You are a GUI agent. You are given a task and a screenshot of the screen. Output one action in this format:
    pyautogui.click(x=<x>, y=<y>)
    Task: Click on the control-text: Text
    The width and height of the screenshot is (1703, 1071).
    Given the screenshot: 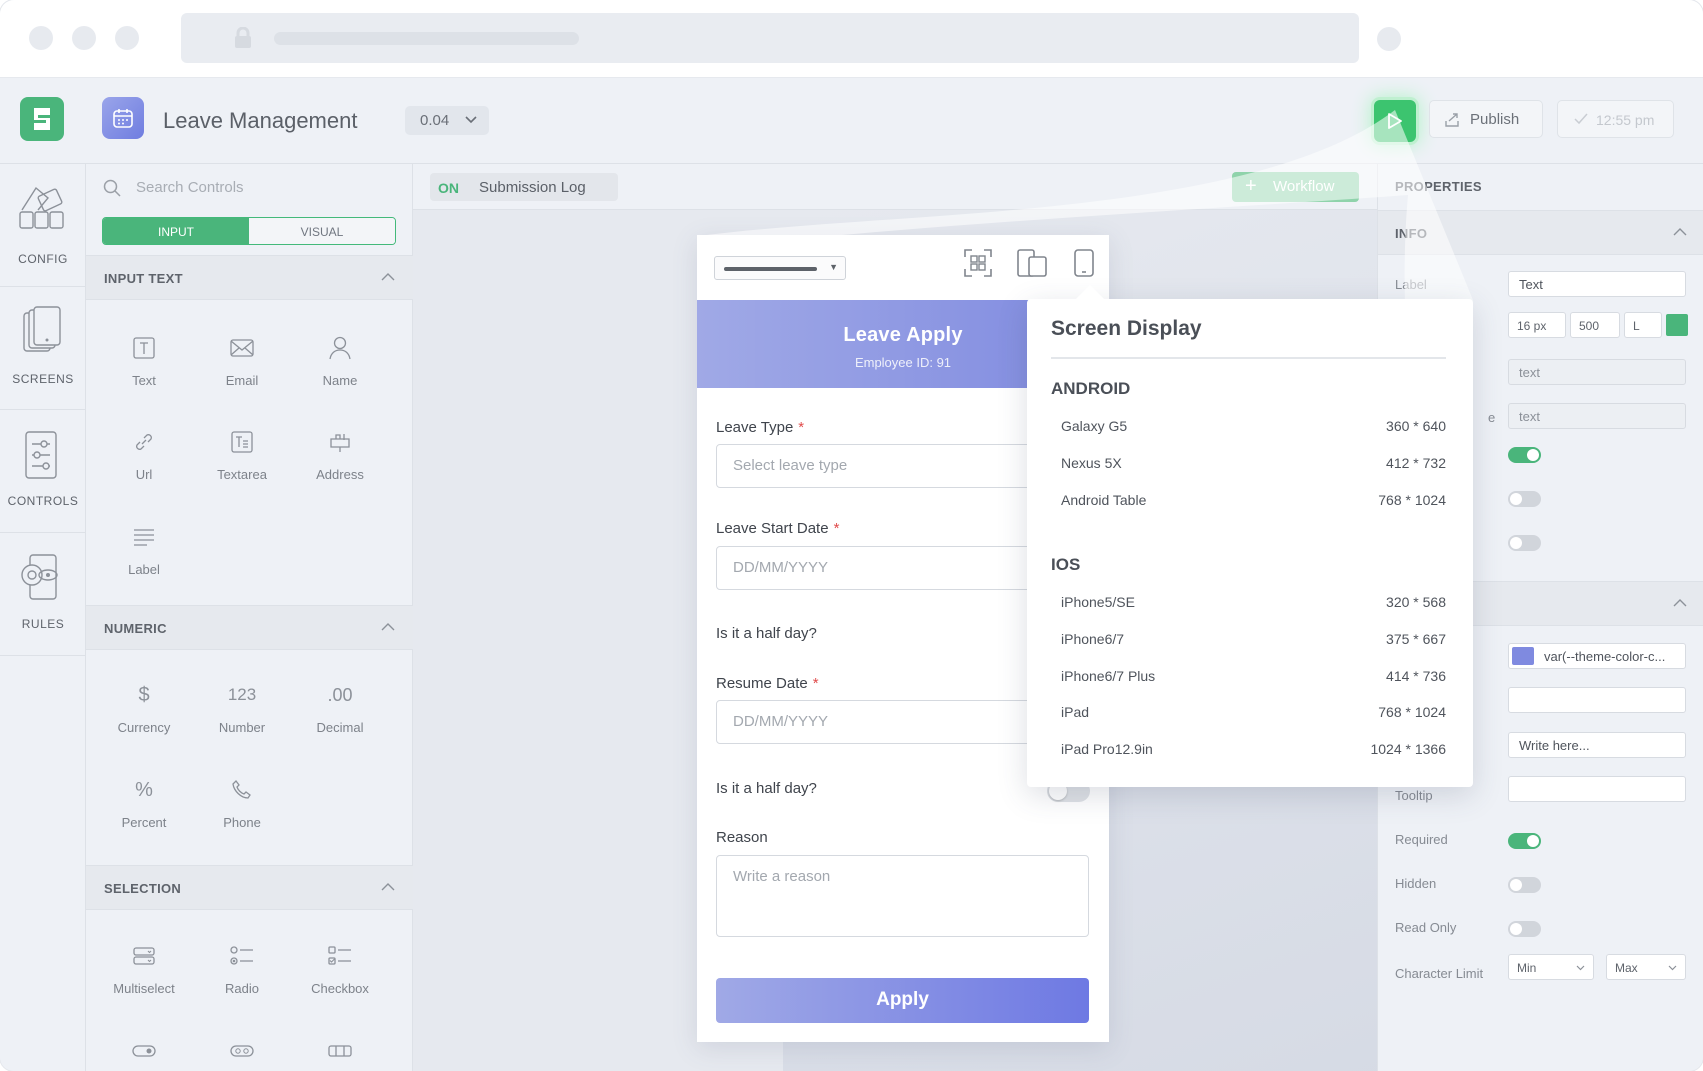 What is the action you would take?
    pyautogui.click(x=144, y=360)
    